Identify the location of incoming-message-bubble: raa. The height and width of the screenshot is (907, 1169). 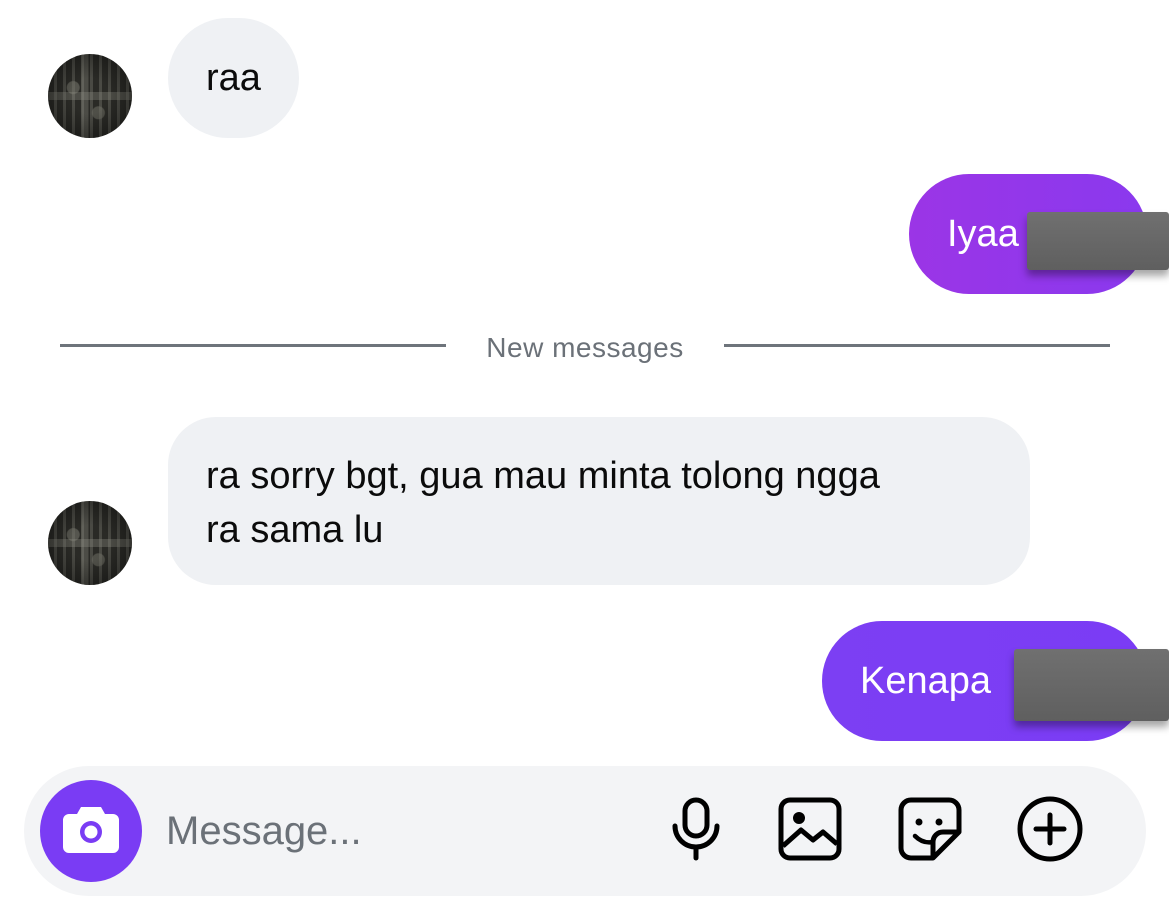
(233, 78).